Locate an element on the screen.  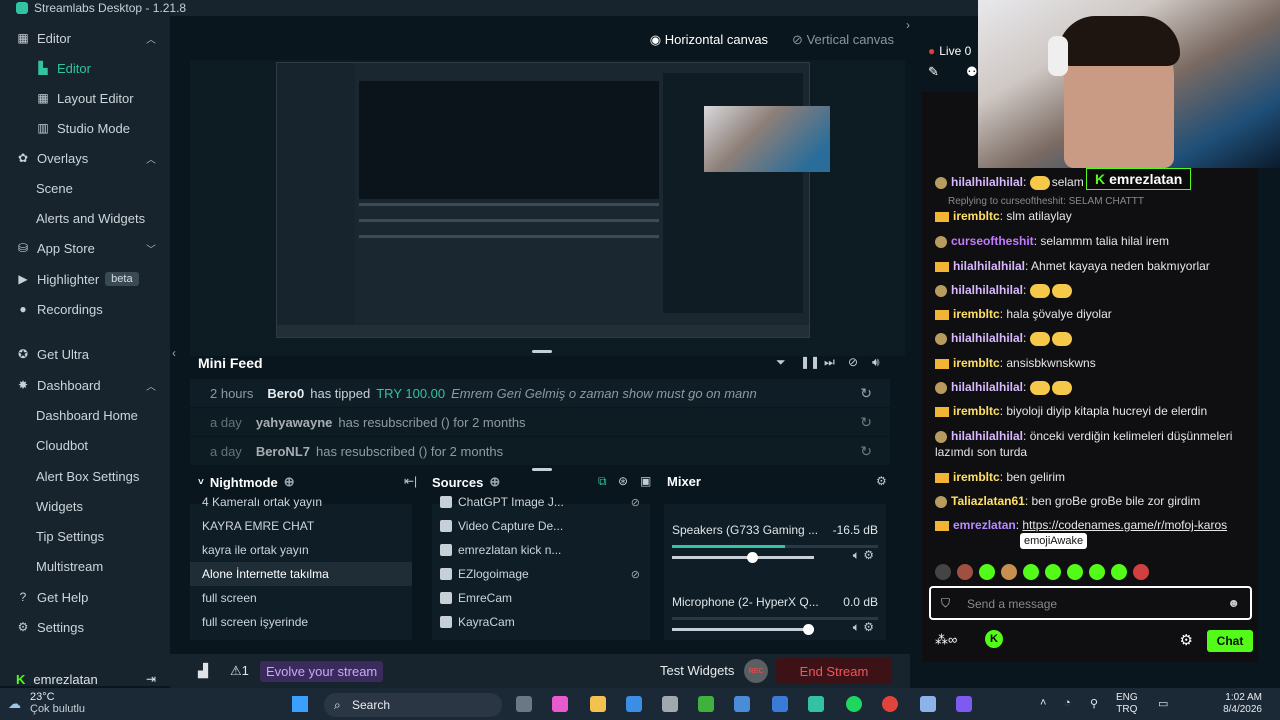
weather-widget: 23°C Çok bulutlu is located at coordinates (57, 703).